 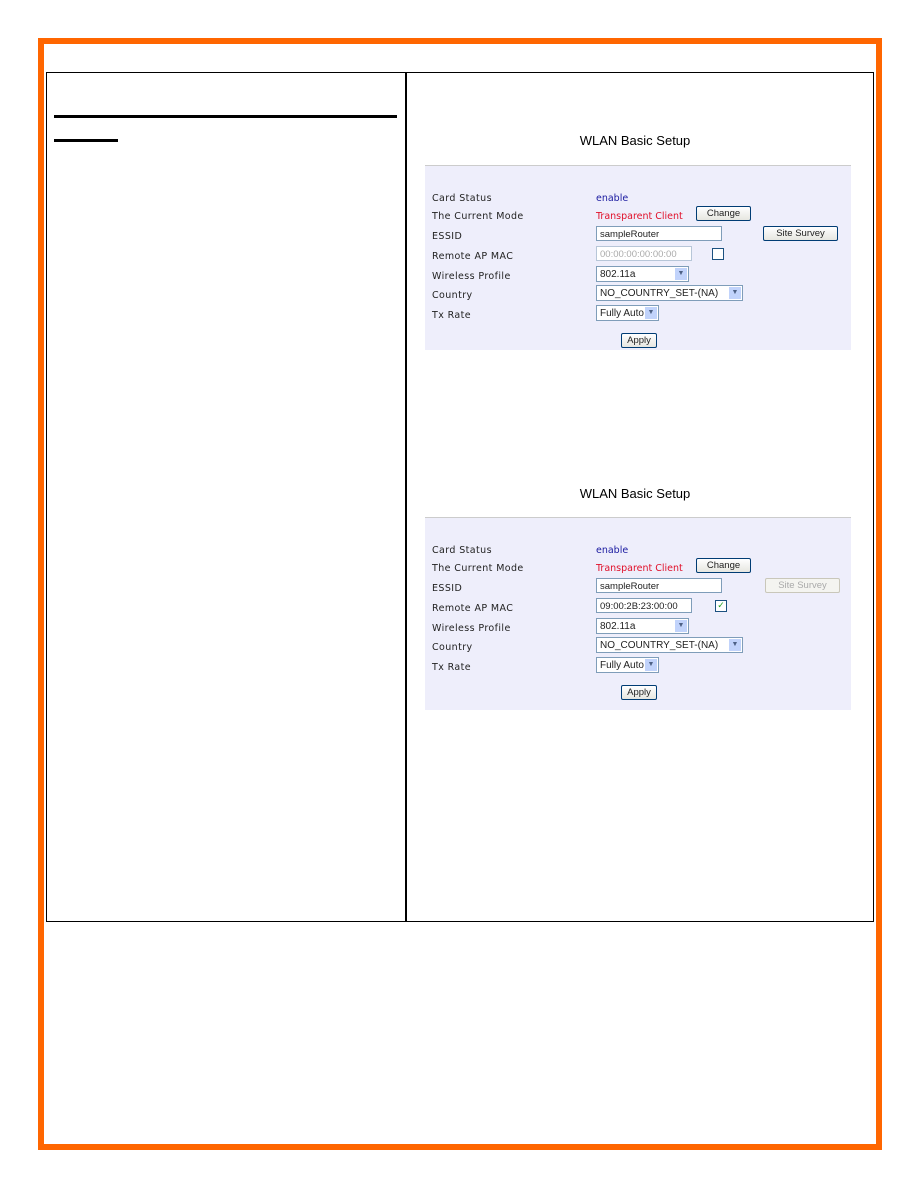 I want to click on remote-ap-mac-row: Remote AP MAC 00:00:00:00:00:00, so click(x=638, y=255).